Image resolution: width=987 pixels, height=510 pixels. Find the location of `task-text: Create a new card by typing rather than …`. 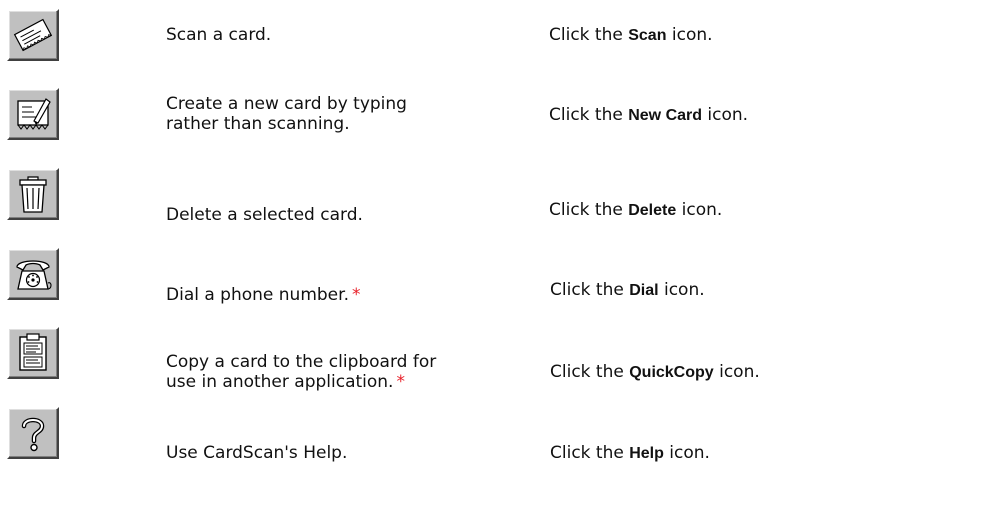

task-text: Create a new card by typing rather than … is located at coordinates (346, 114).